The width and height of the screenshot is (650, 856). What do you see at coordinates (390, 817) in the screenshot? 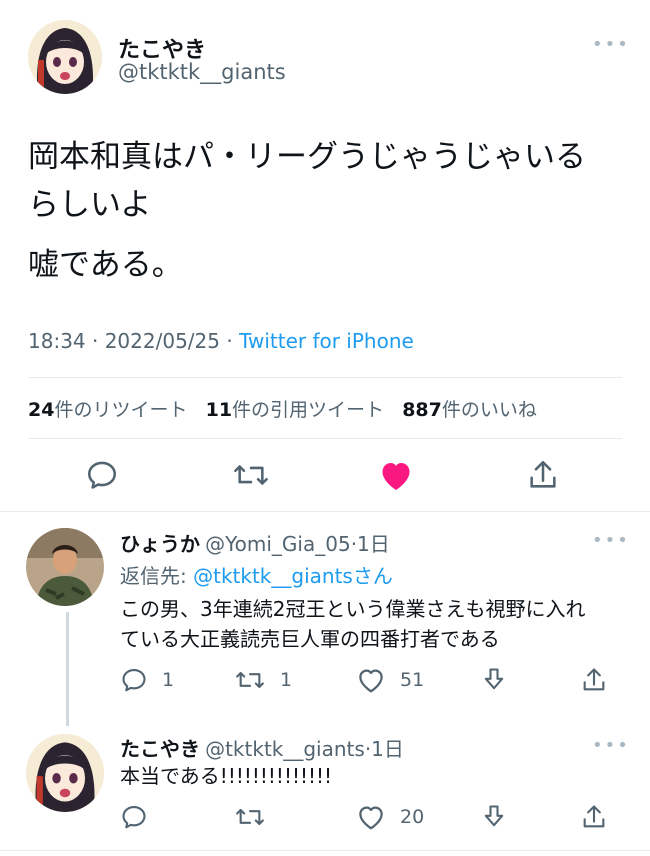
I see `like-button: 20` at bounding box center [390, 817].